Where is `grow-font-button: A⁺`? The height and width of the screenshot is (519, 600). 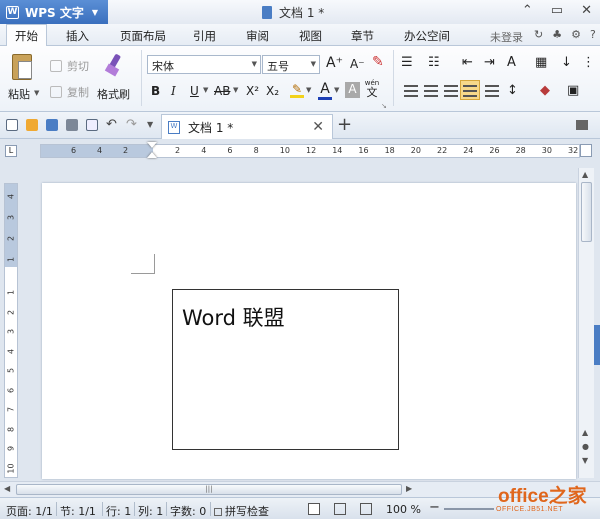 grow-font-button: A⁺ is located at coordinates (334, 63).